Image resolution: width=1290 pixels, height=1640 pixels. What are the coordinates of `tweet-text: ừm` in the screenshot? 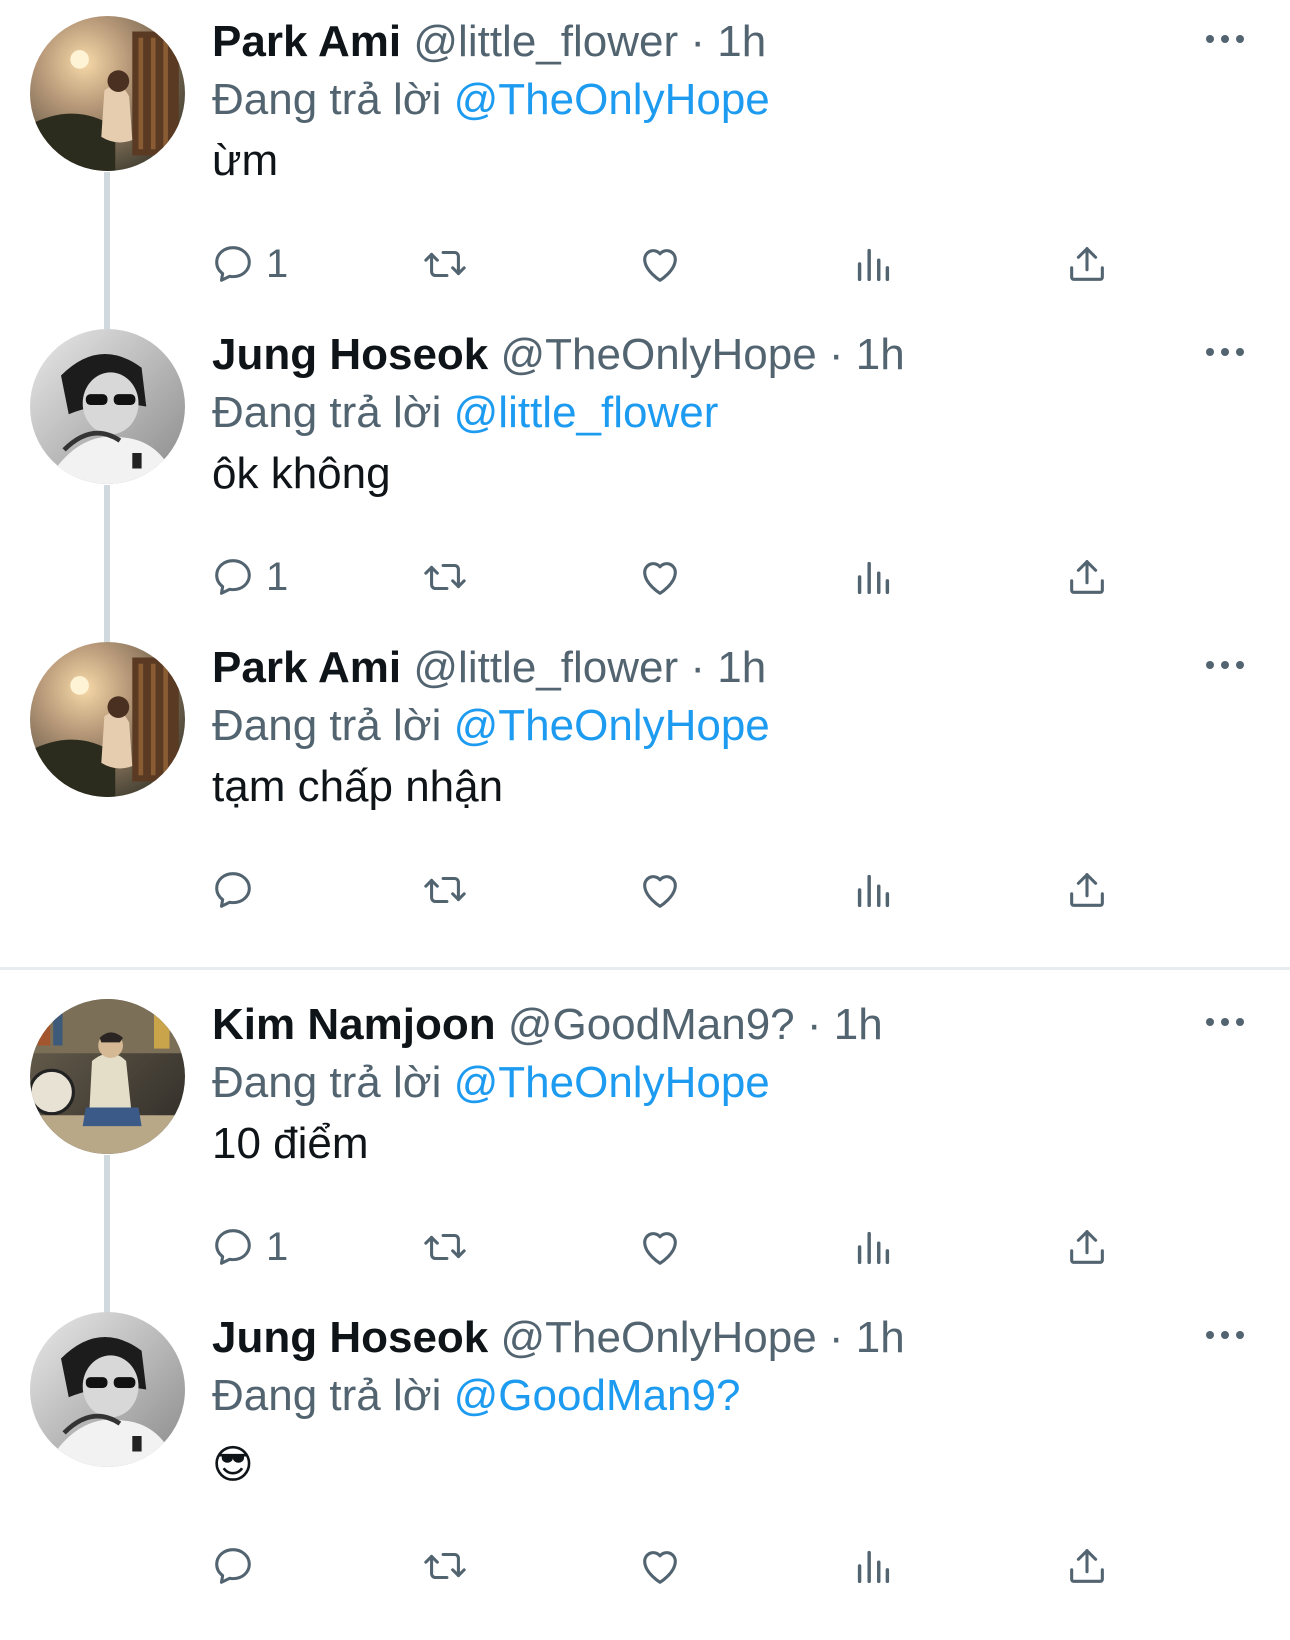 It's located at (245, 160).